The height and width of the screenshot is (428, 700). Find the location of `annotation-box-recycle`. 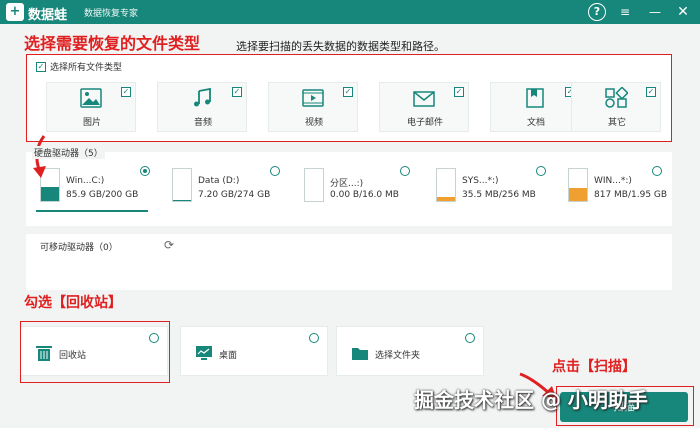

annotation-box-recycle is located at coordinates (95, 352).